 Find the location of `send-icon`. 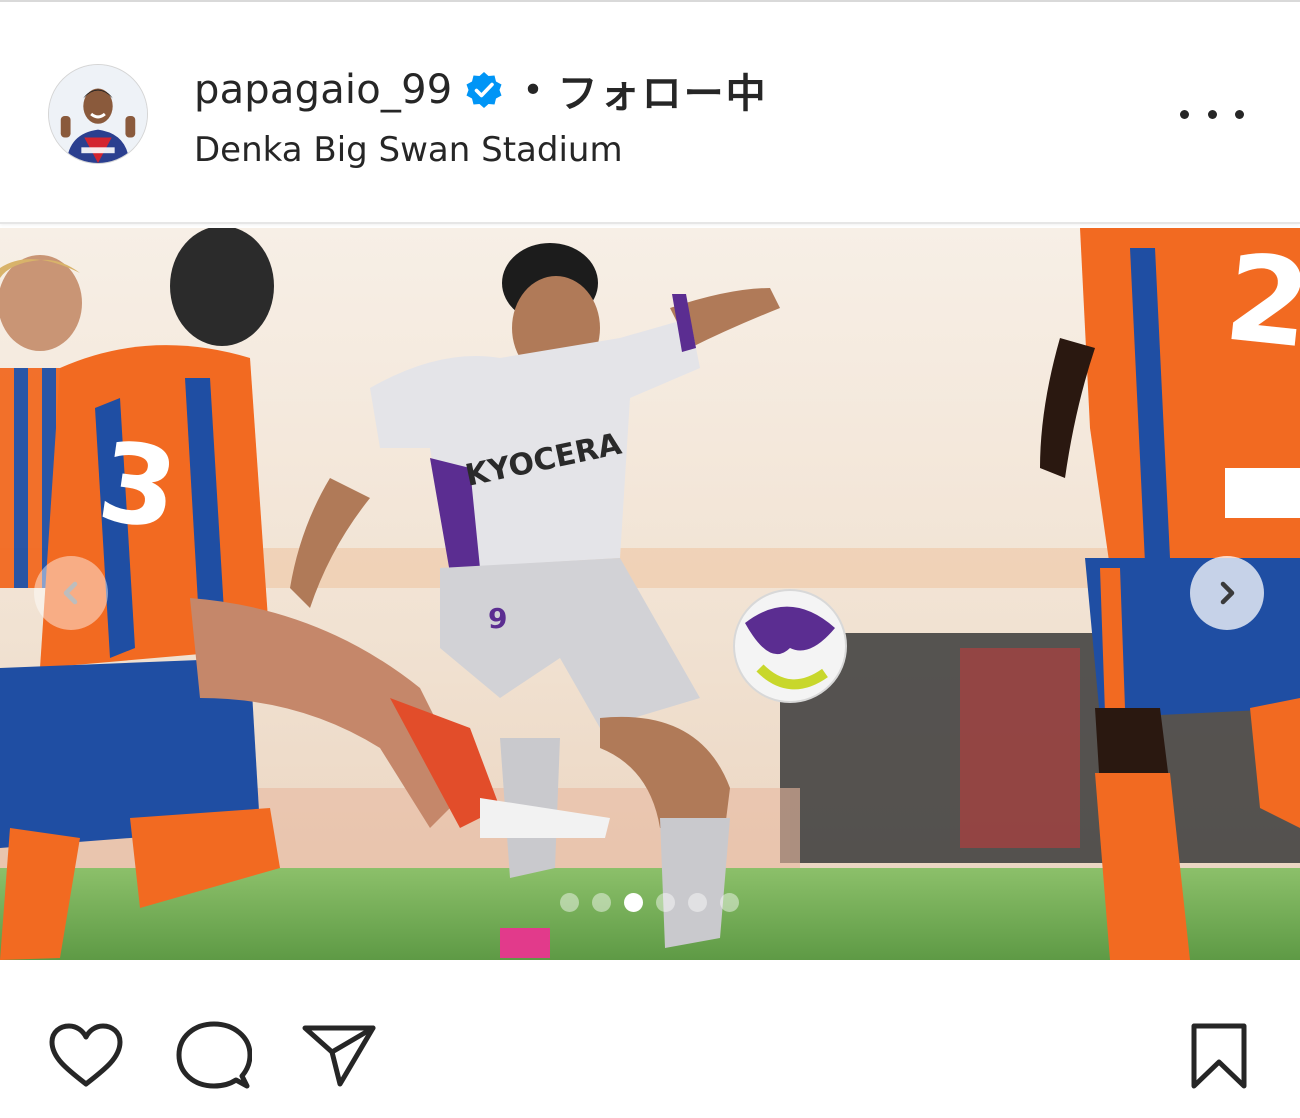

send-icon is located at coordinates (339, 1056).